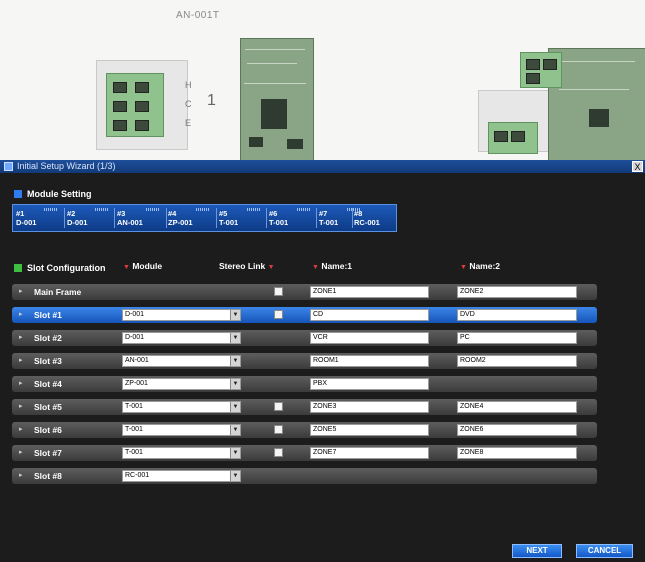  Describe the element at coordinates (374, 218) in the screenshot. I see `module-slot-8: #8 RC-001` at that location.